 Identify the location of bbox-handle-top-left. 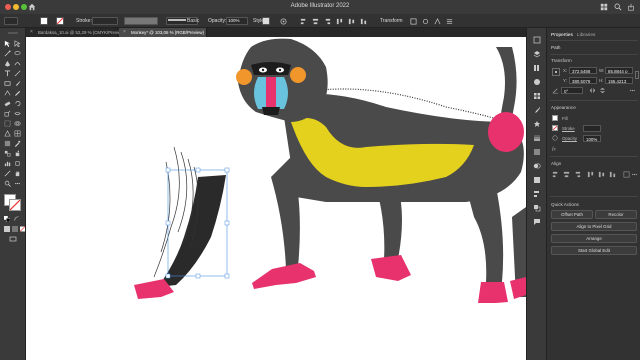
(168, 170).